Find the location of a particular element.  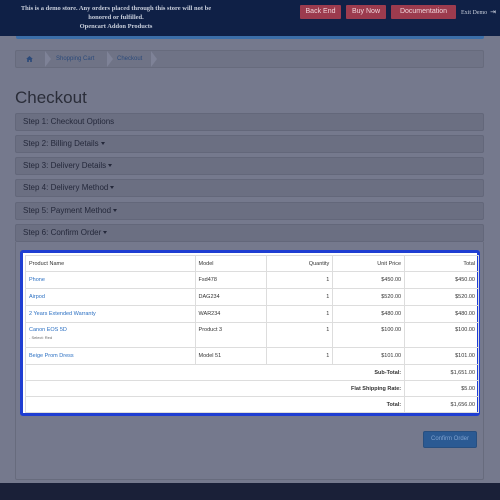

unit-price-cell: $520.00 is located at coordinates (369, 297).